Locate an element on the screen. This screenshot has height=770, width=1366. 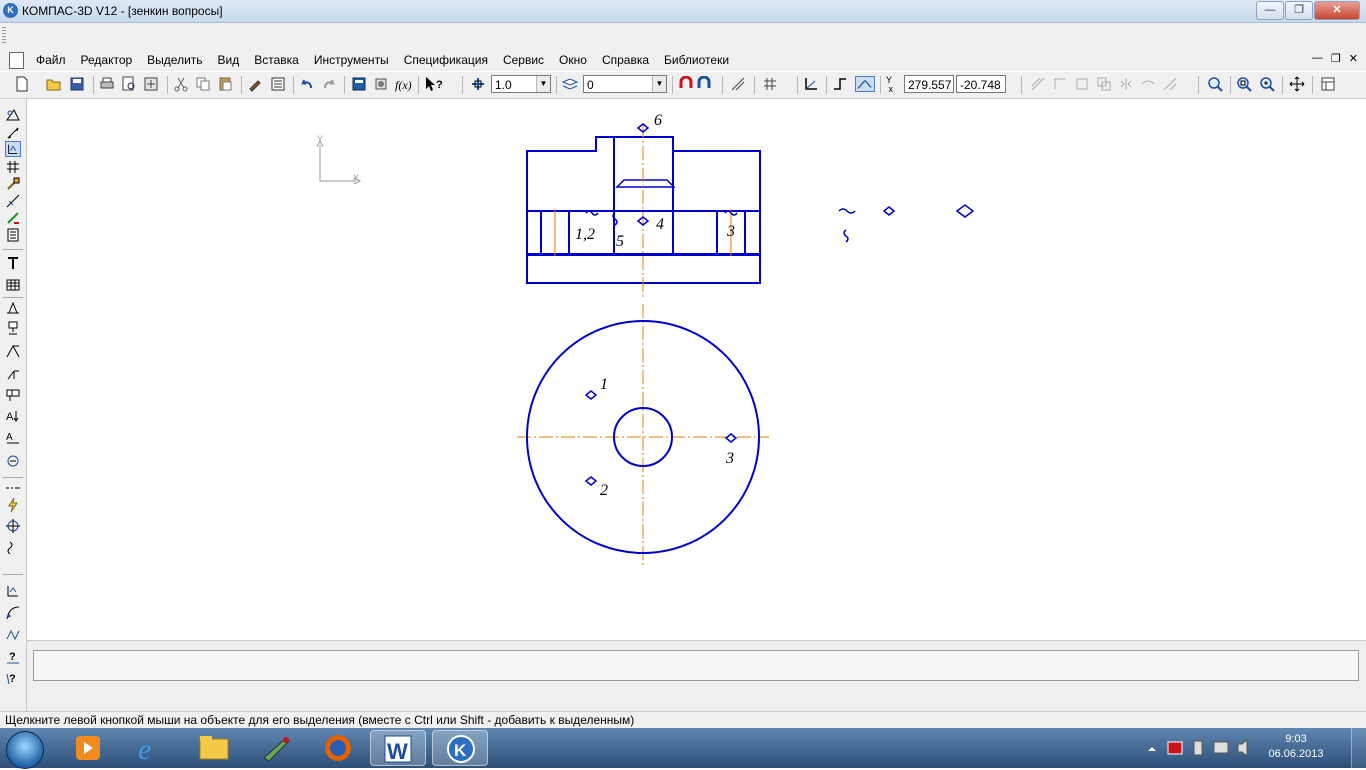
media-player-icon is located at coordinates (88, 748).